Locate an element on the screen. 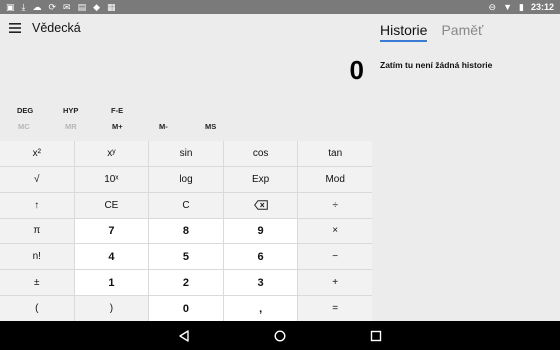 This screenshot has height=350, width=560. app-title: Vědecká is located at coordinates (56, 28).